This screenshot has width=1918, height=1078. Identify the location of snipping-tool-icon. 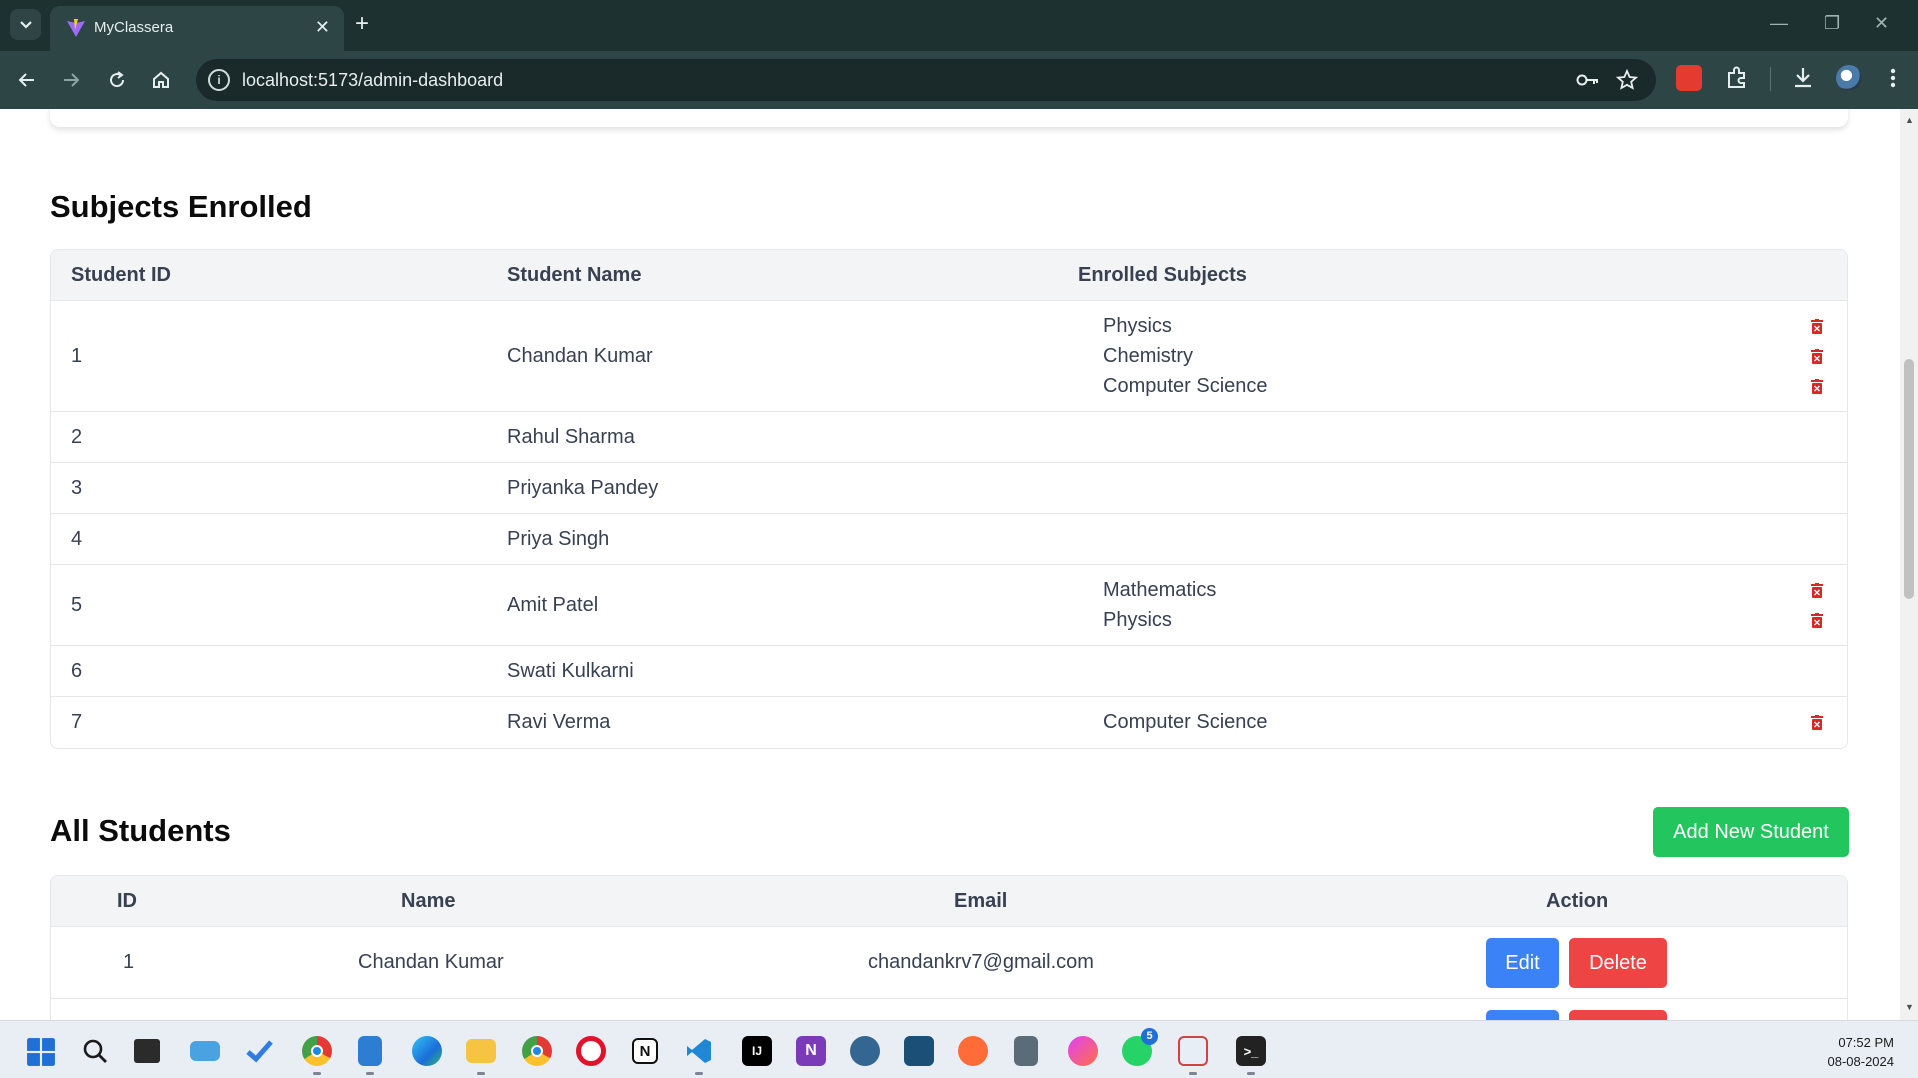
(1193, 1051).